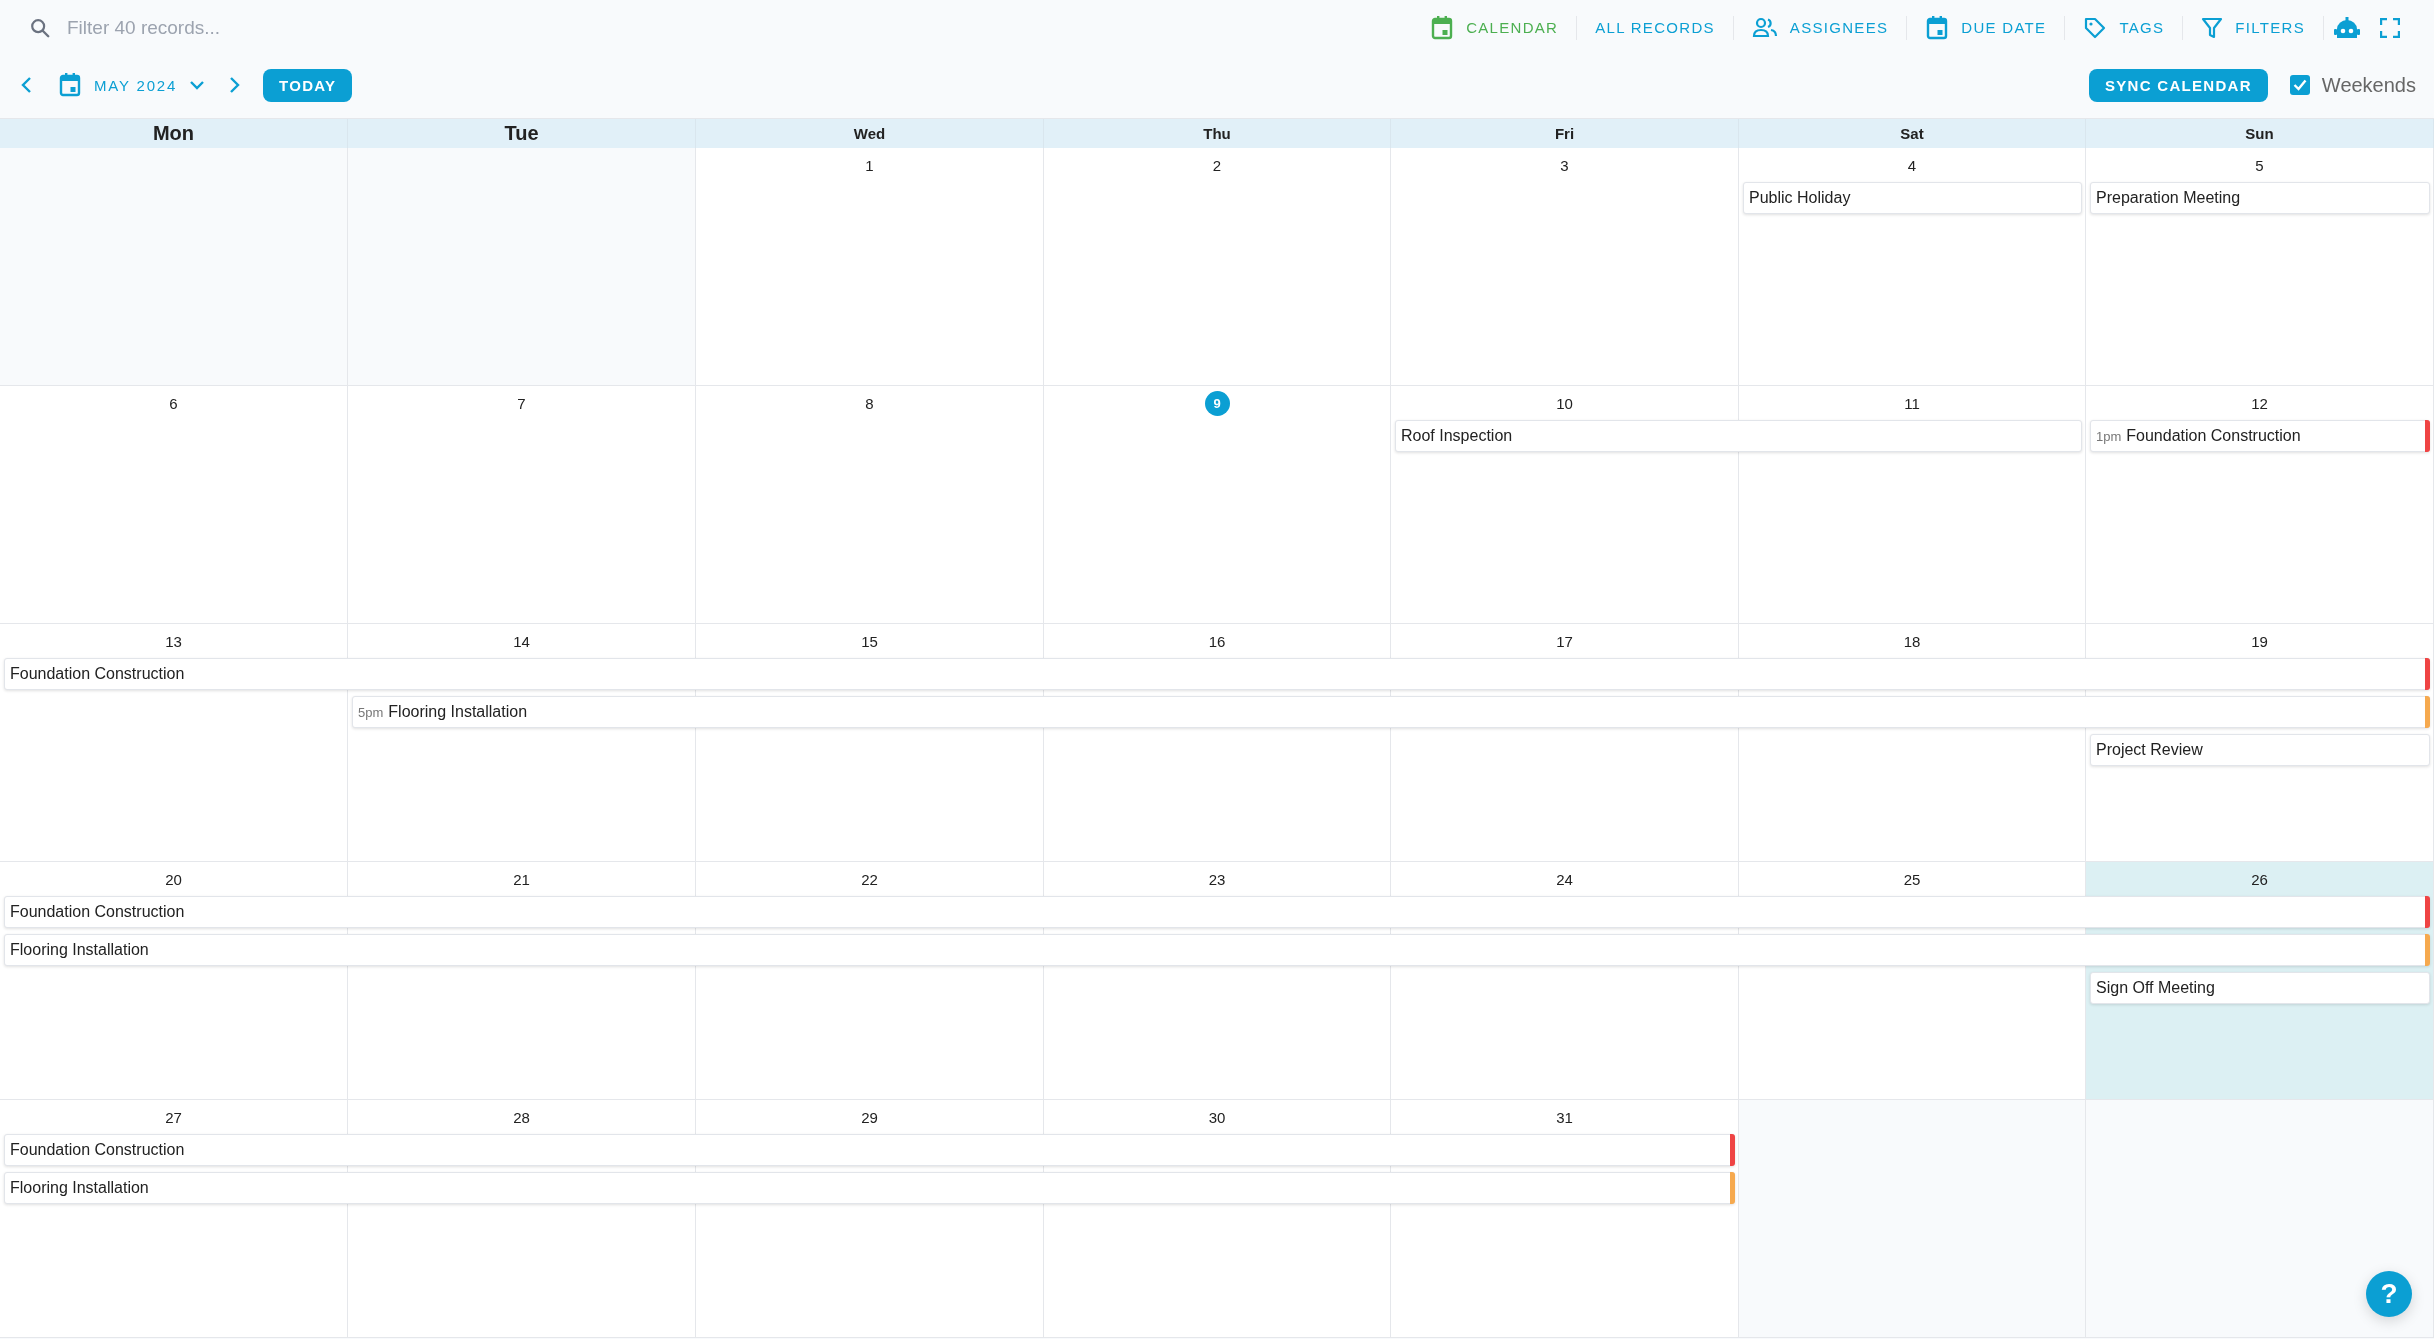  Describe the element at coordinates (2259, 642) in the screenshot. I see `day-number: 19` at that location.